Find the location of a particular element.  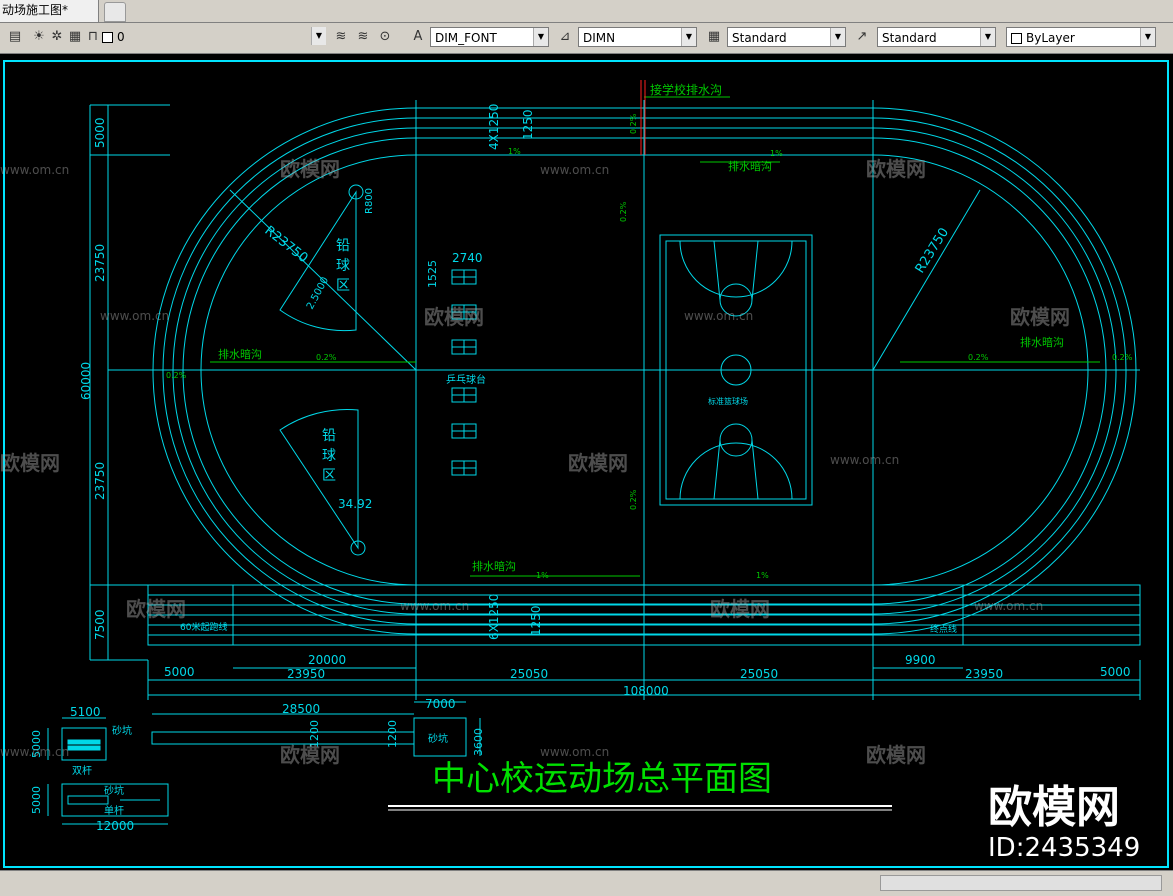

shotput-bottom-char-3: 区 is located at coordinates (329, 476).